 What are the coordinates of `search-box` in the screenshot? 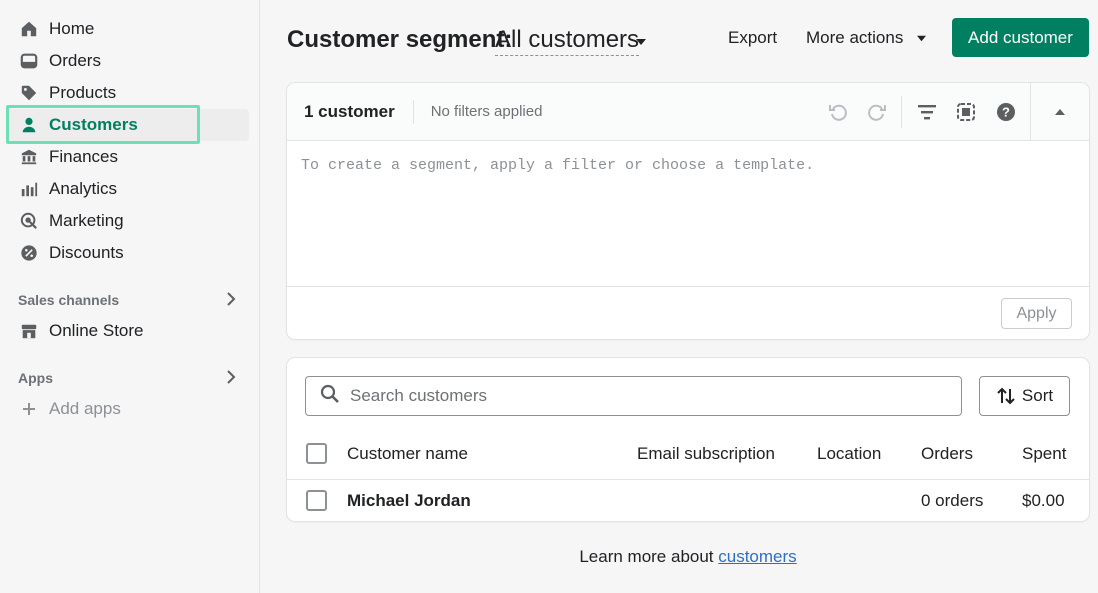 It's located at (633, 396).